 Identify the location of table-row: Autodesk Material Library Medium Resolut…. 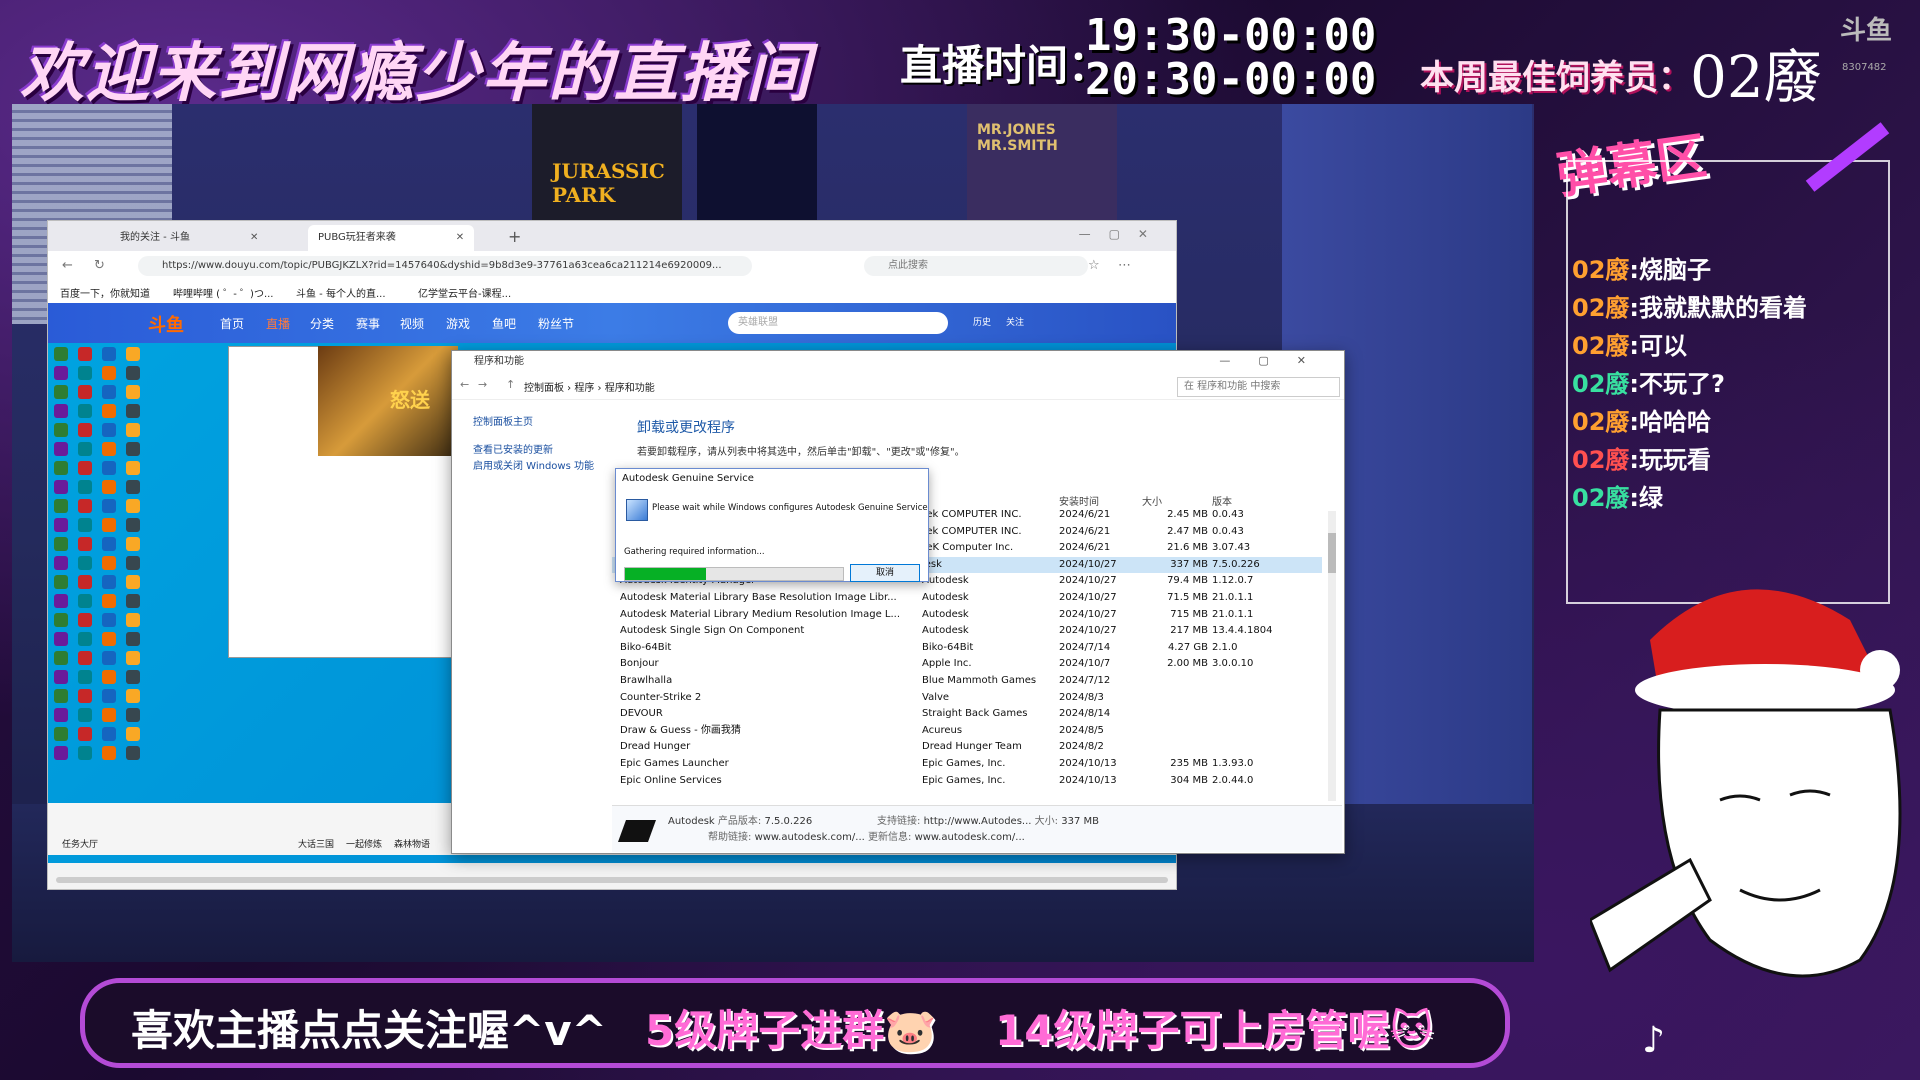
(967, 615).